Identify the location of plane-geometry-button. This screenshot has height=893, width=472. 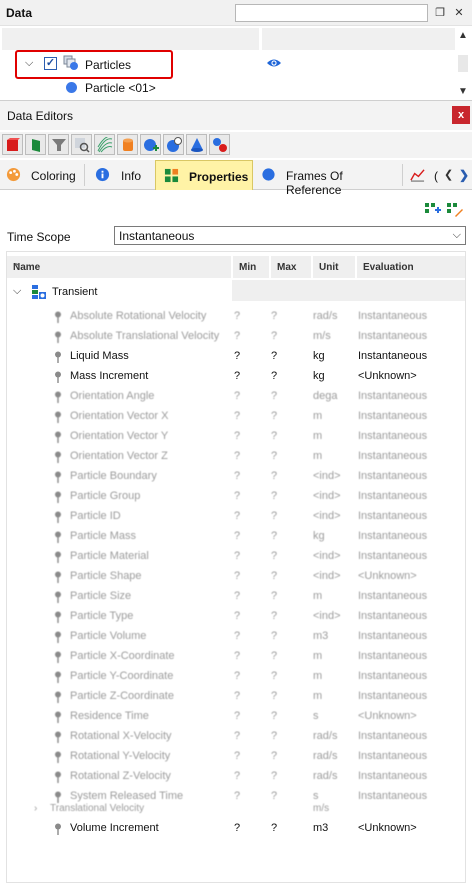
(35, 144).